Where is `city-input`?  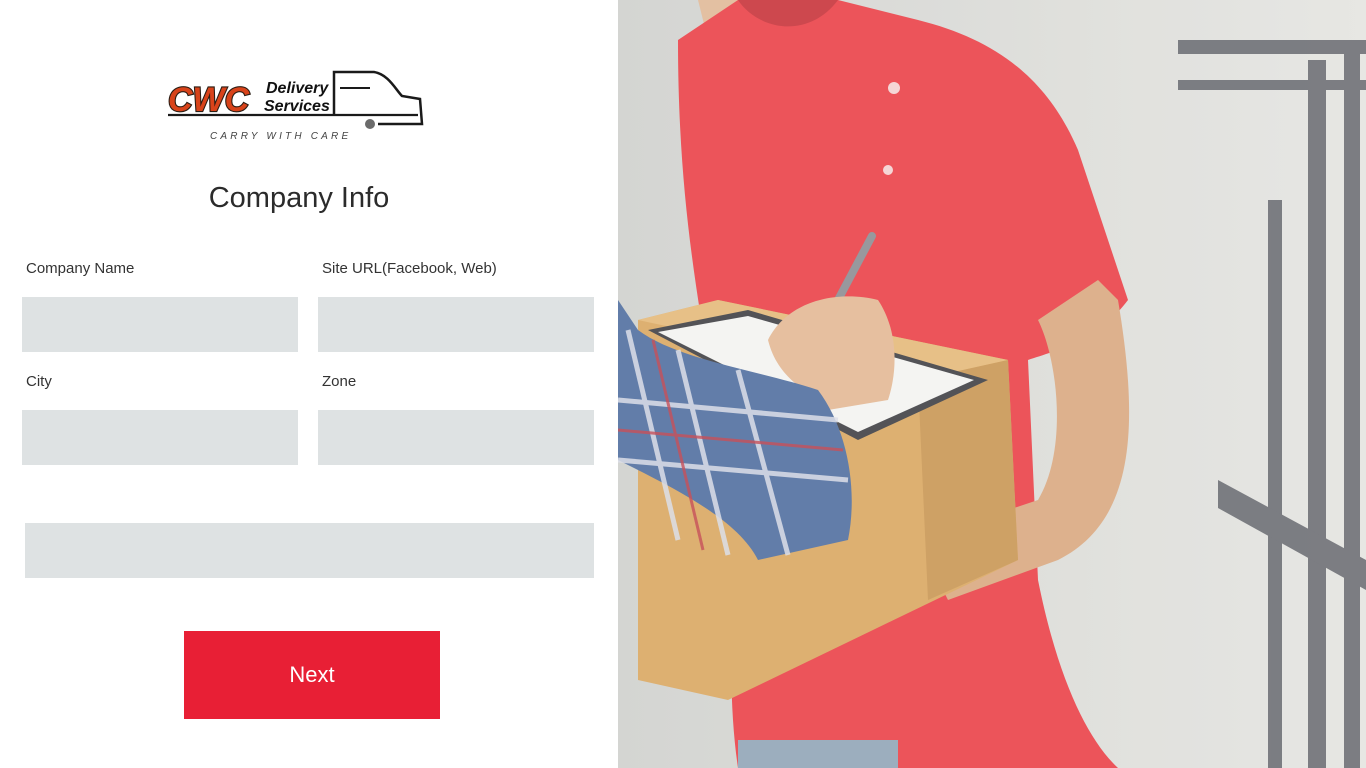 city-input is located at coordinates (160, 437).